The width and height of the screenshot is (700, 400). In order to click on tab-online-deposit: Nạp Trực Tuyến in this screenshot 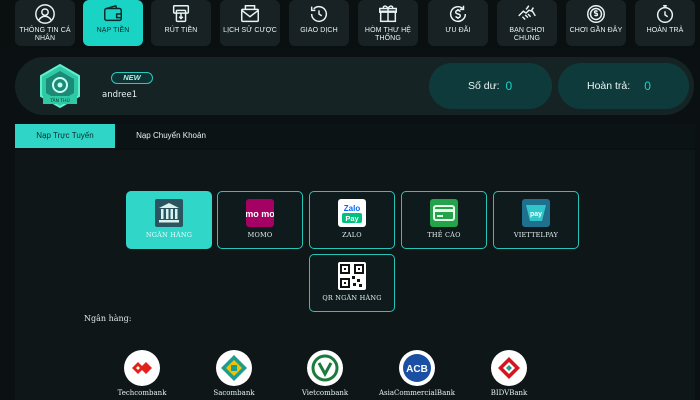, I will do `click(65, 136)`.